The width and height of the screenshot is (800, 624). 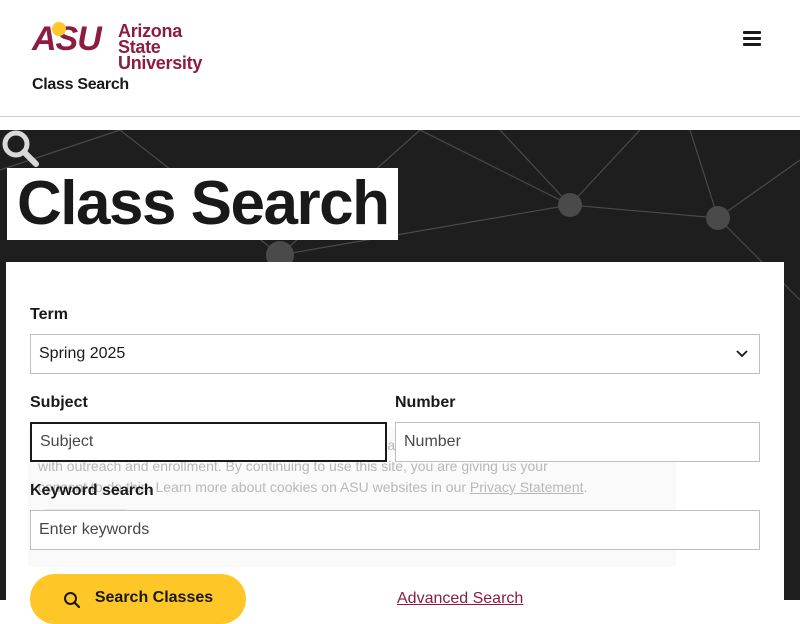 What do you see at coordinates (577, 442) in the screenshot?
I see `number-input` at bounding box center [577, 442].